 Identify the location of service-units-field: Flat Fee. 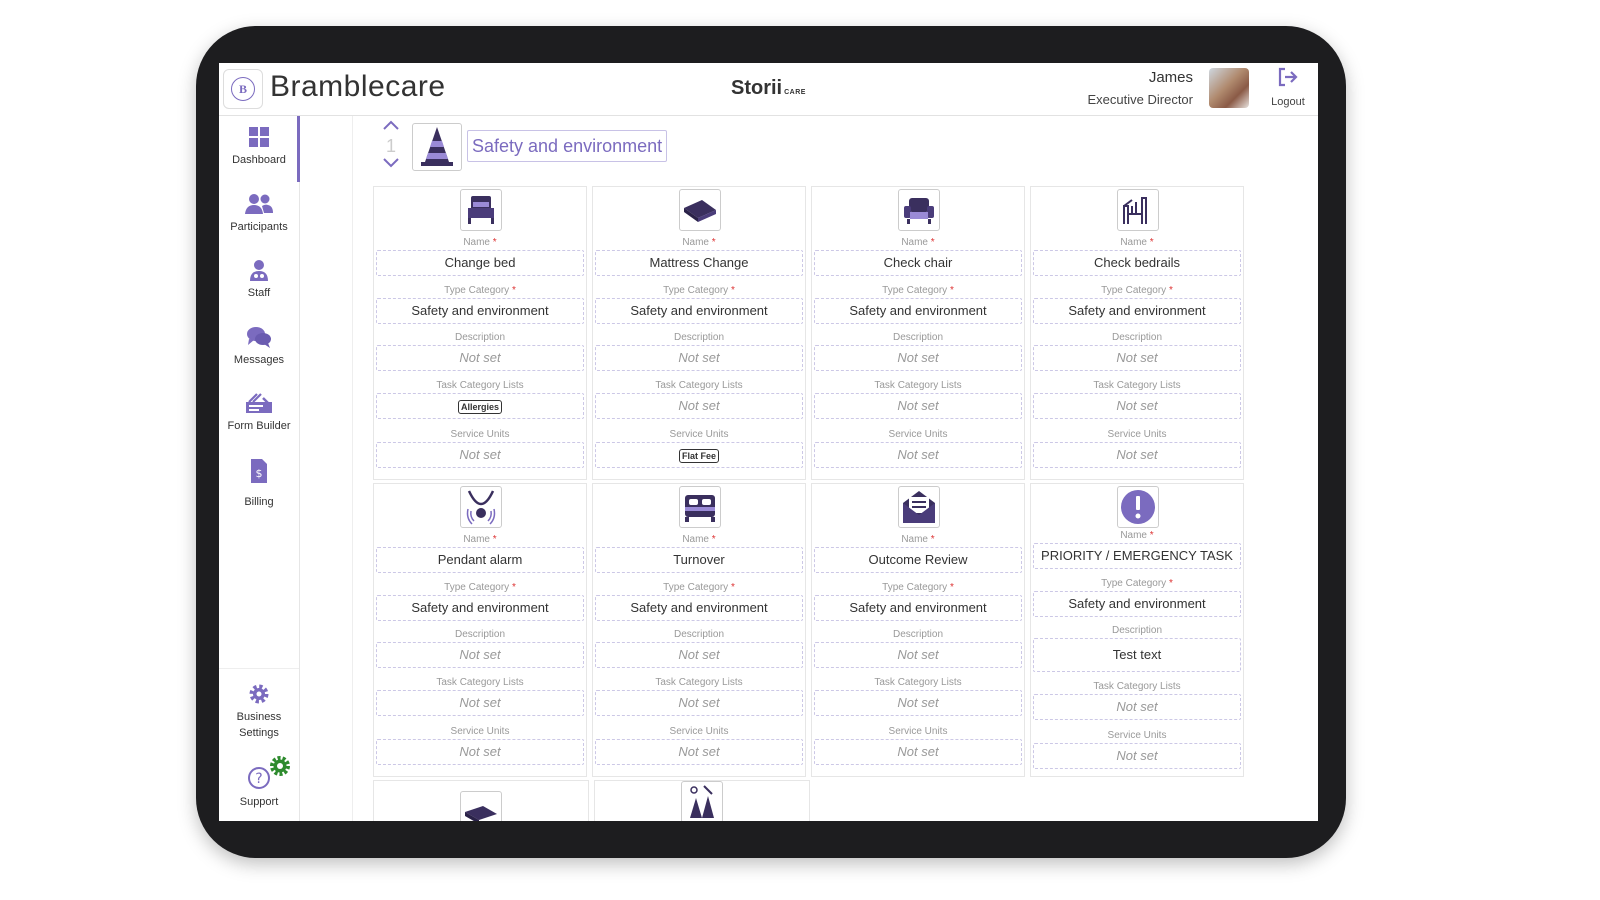
(699, 455).